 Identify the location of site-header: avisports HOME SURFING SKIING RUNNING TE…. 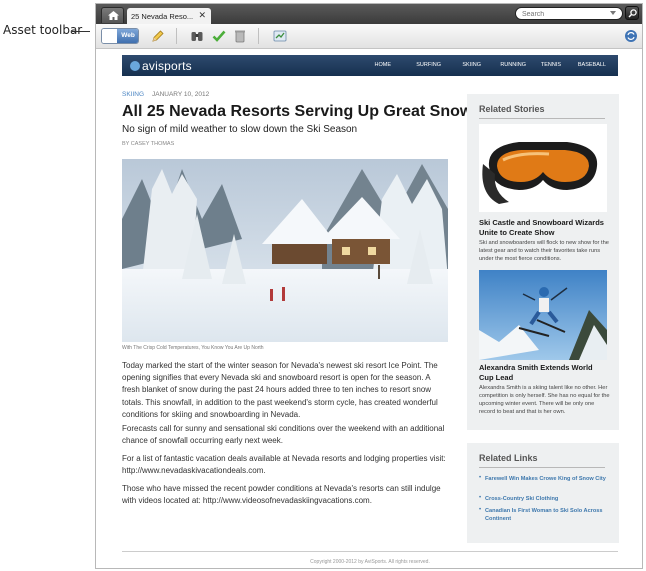
(370, 65).